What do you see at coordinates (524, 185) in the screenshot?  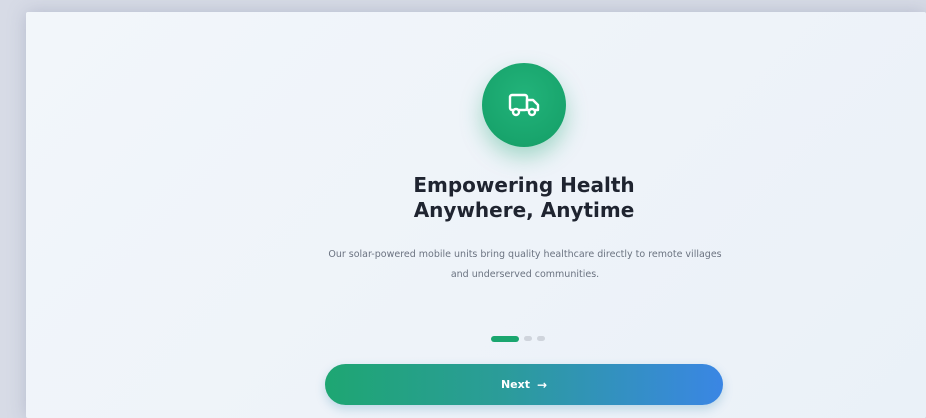 I see `title-line-1: Empowering Health` at bounding box center [524, 185].